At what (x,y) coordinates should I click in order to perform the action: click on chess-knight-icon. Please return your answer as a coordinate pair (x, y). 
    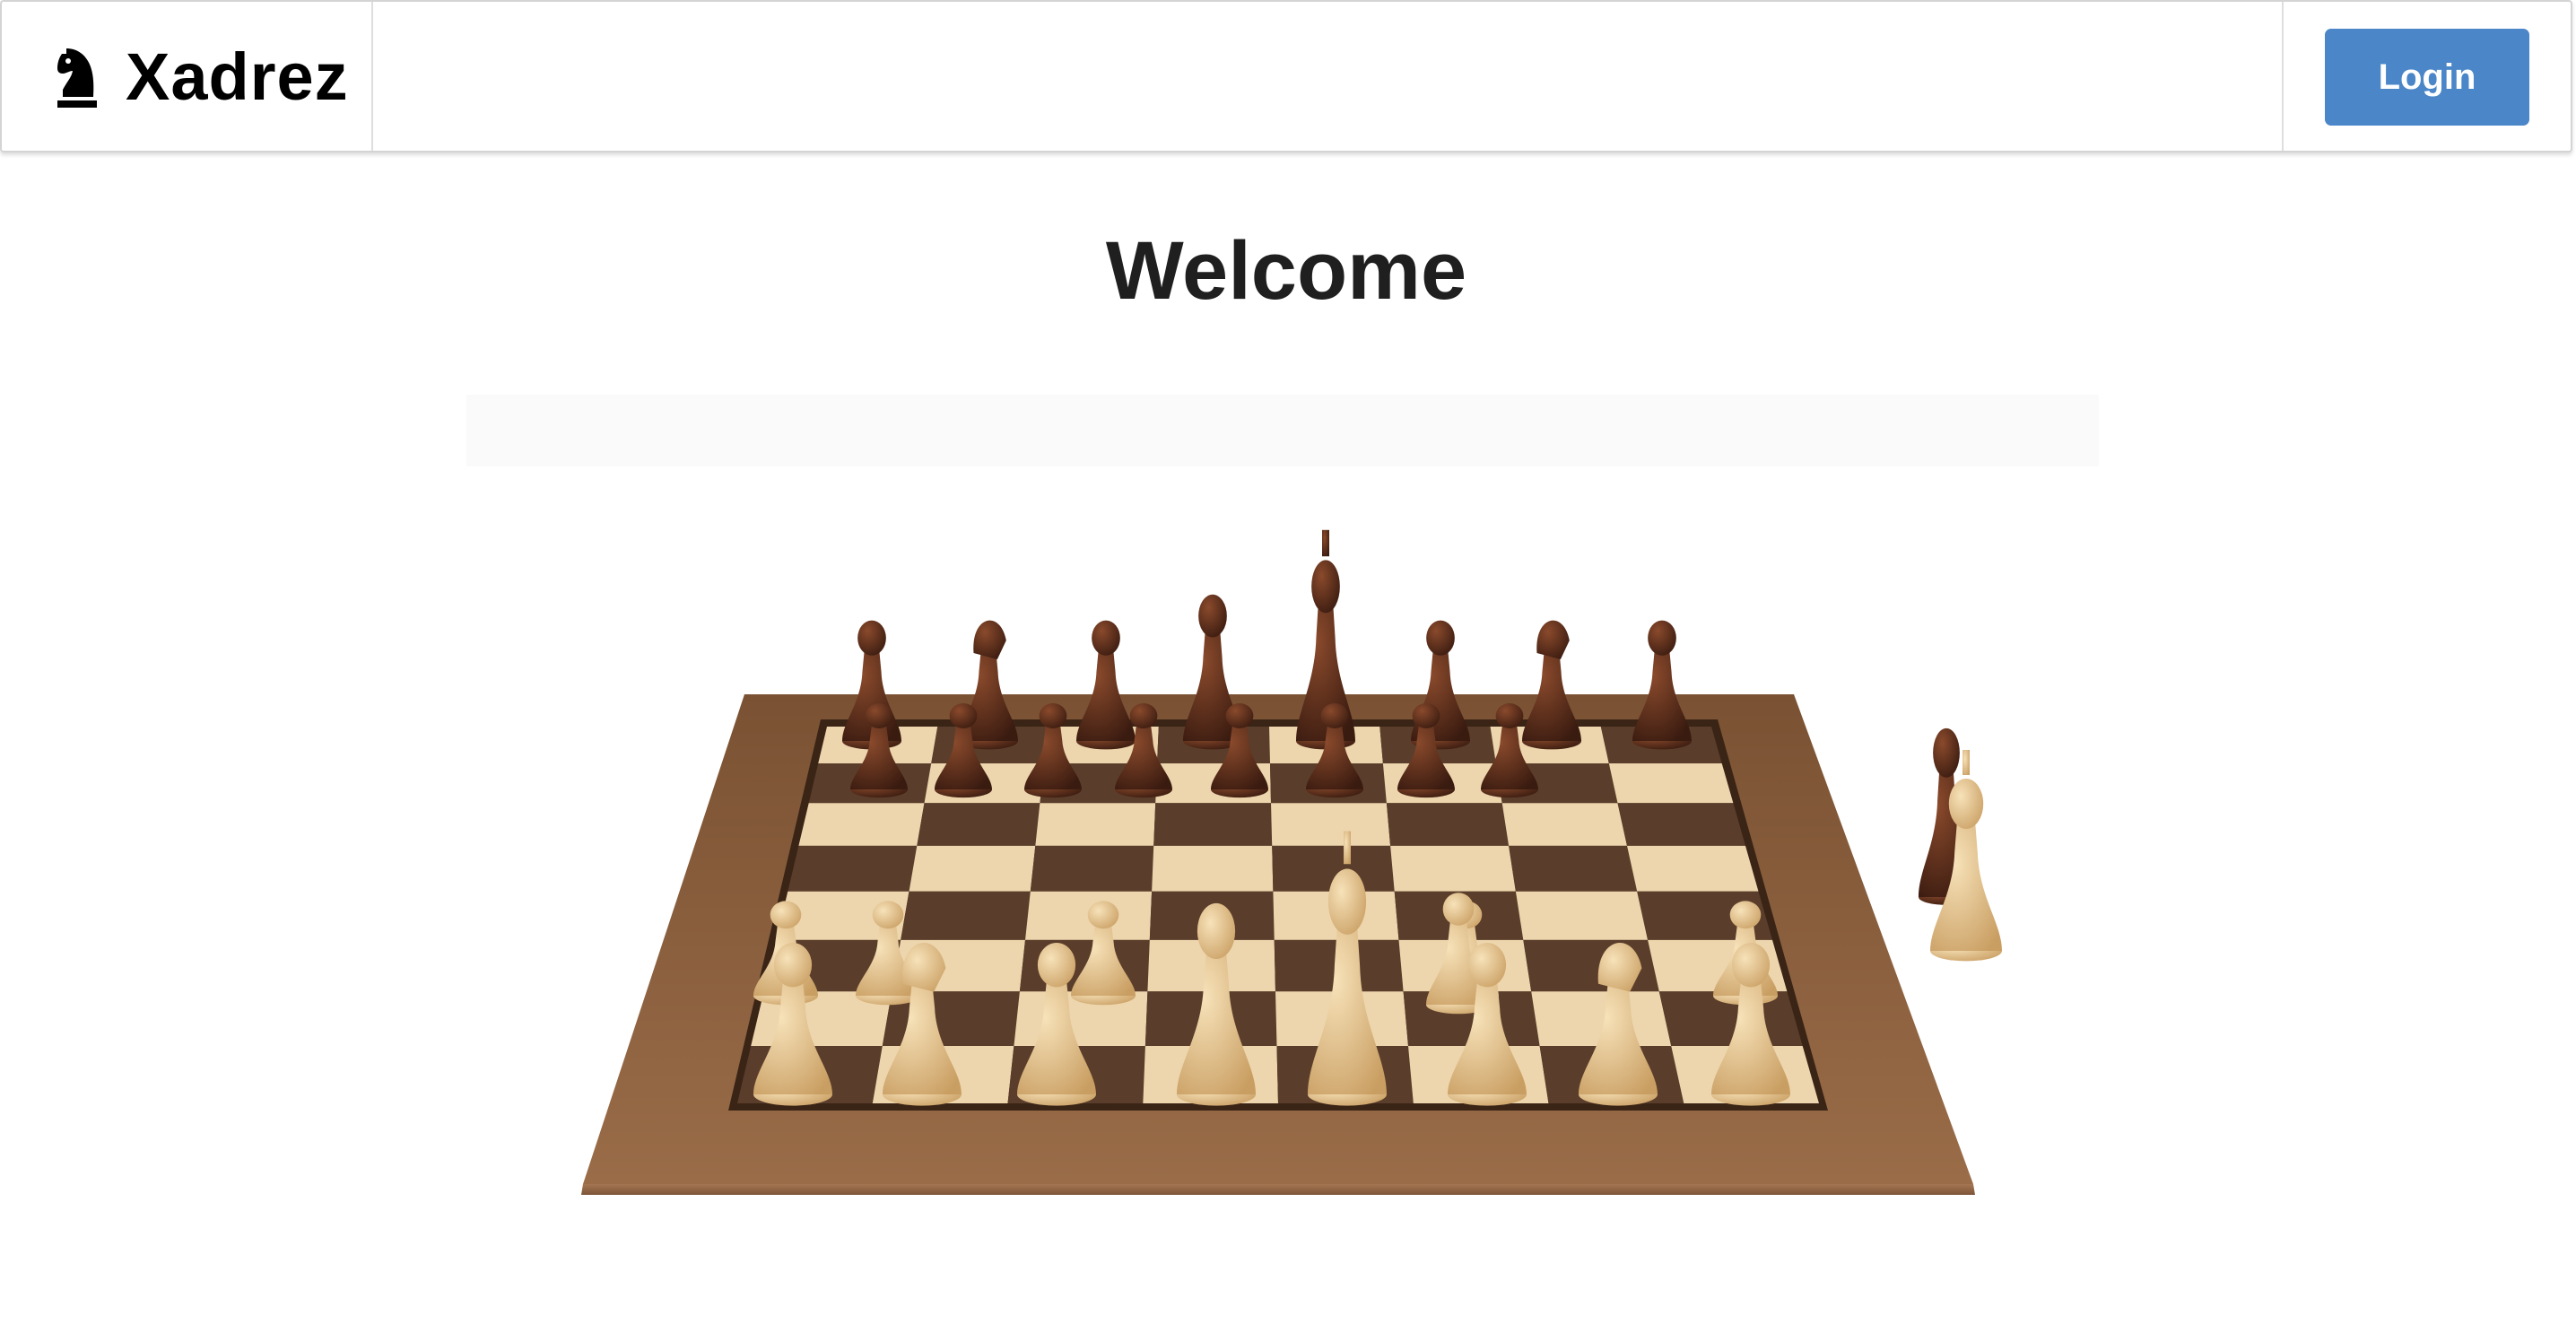
    Looking at the image, I should click on (77, 78).